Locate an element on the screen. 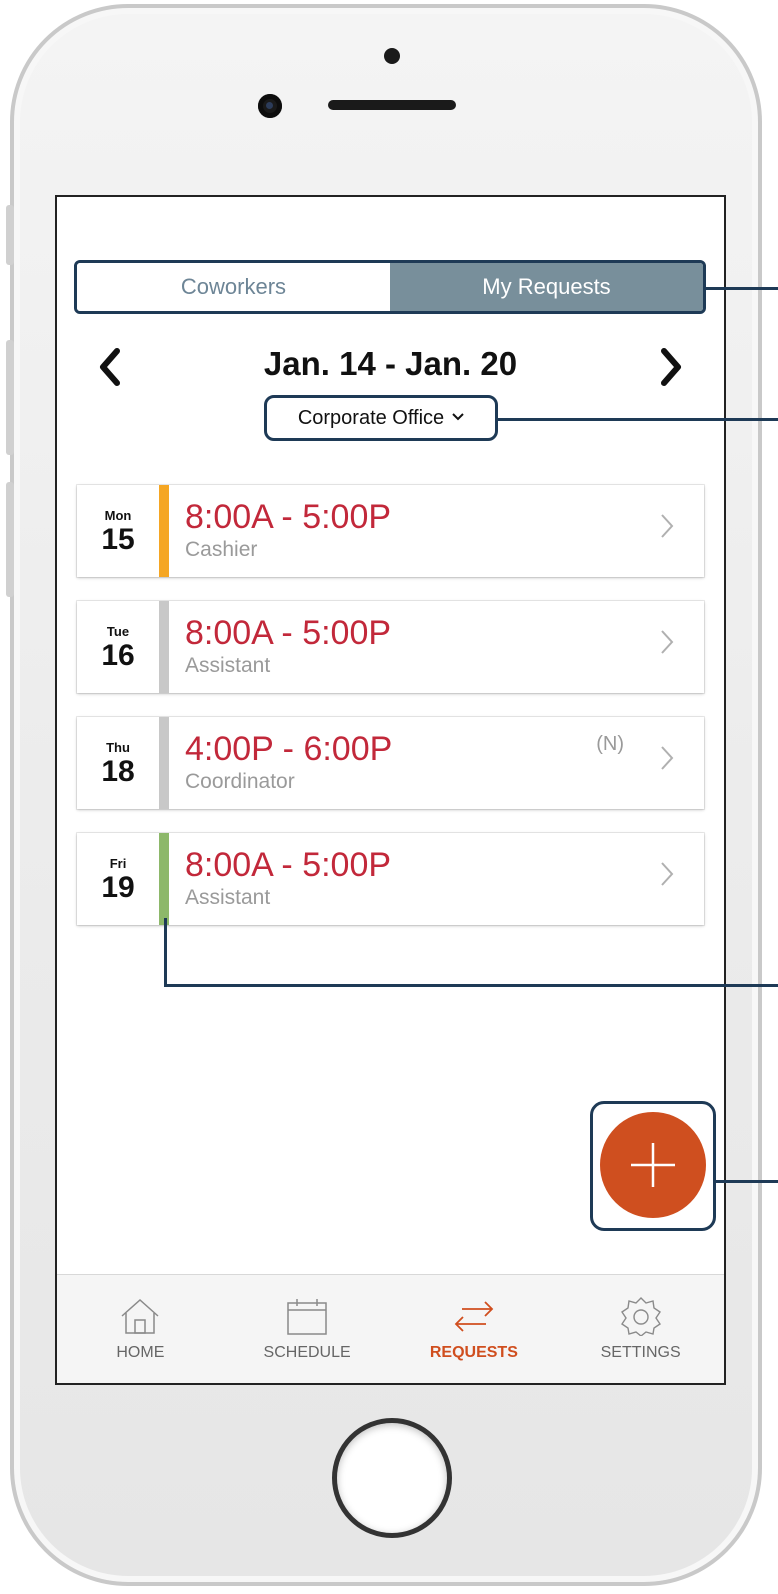  location-dropdown: Corporate Office is located at coordinates (381, 418).